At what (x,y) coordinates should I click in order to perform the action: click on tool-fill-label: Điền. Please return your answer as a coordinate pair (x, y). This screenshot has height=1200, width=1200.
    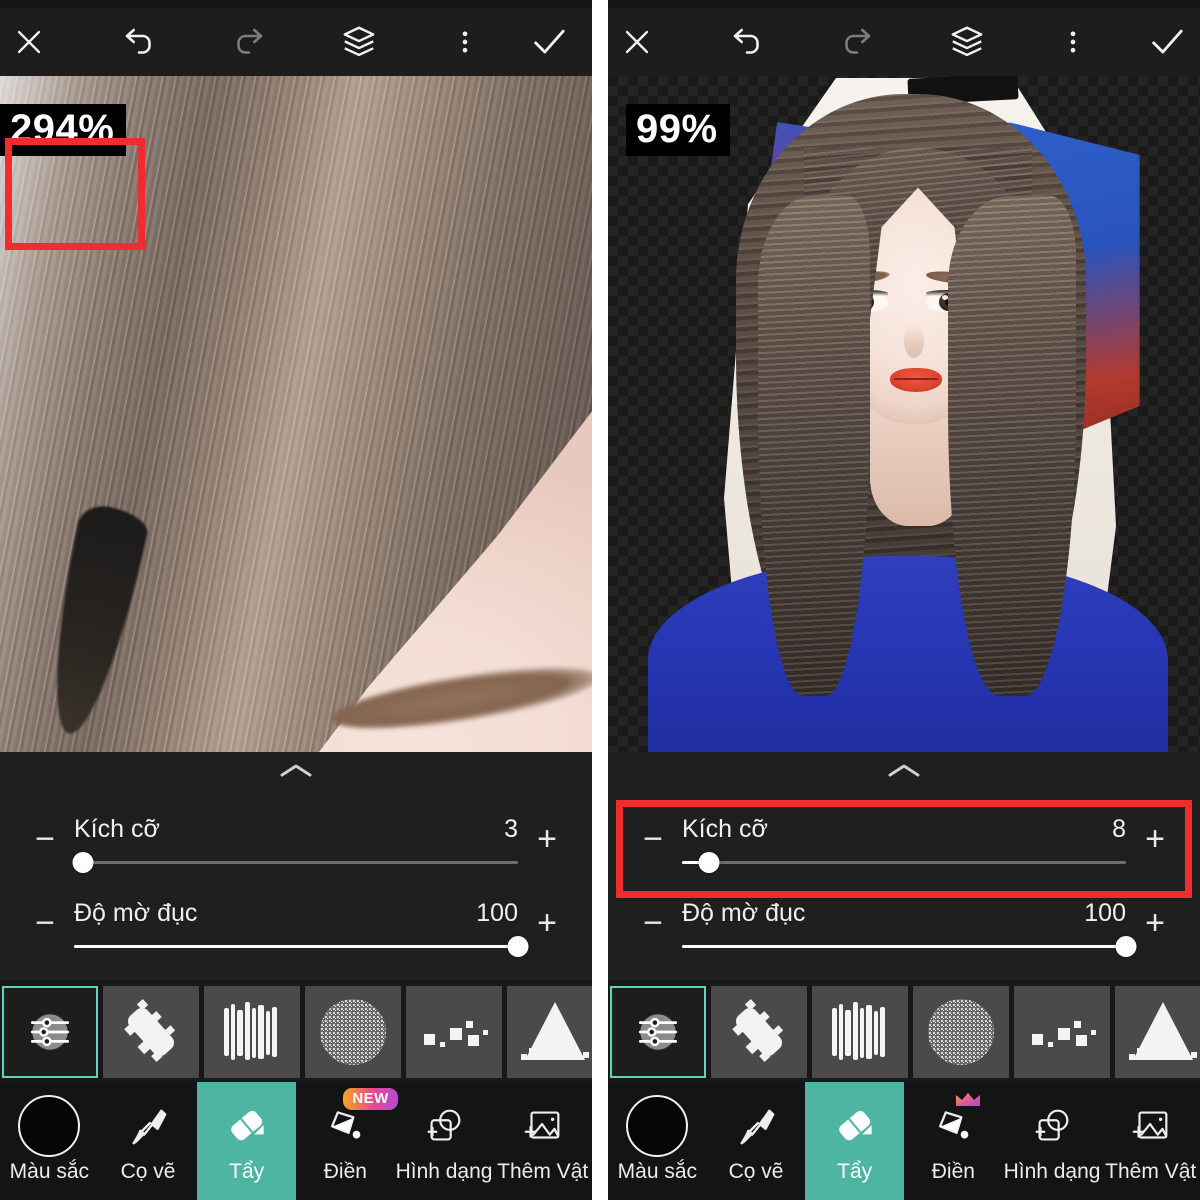
    Looking at the image, I should click on (953, 1171).